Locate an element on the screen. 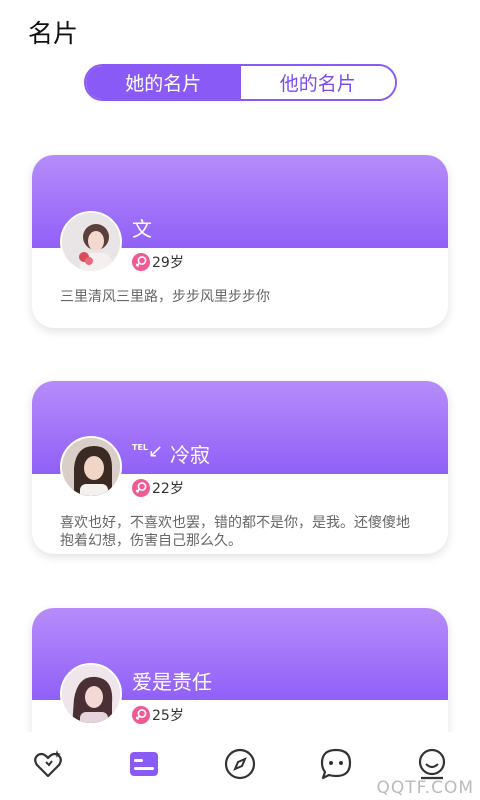  nav-home is located at coordinates (48, 766).